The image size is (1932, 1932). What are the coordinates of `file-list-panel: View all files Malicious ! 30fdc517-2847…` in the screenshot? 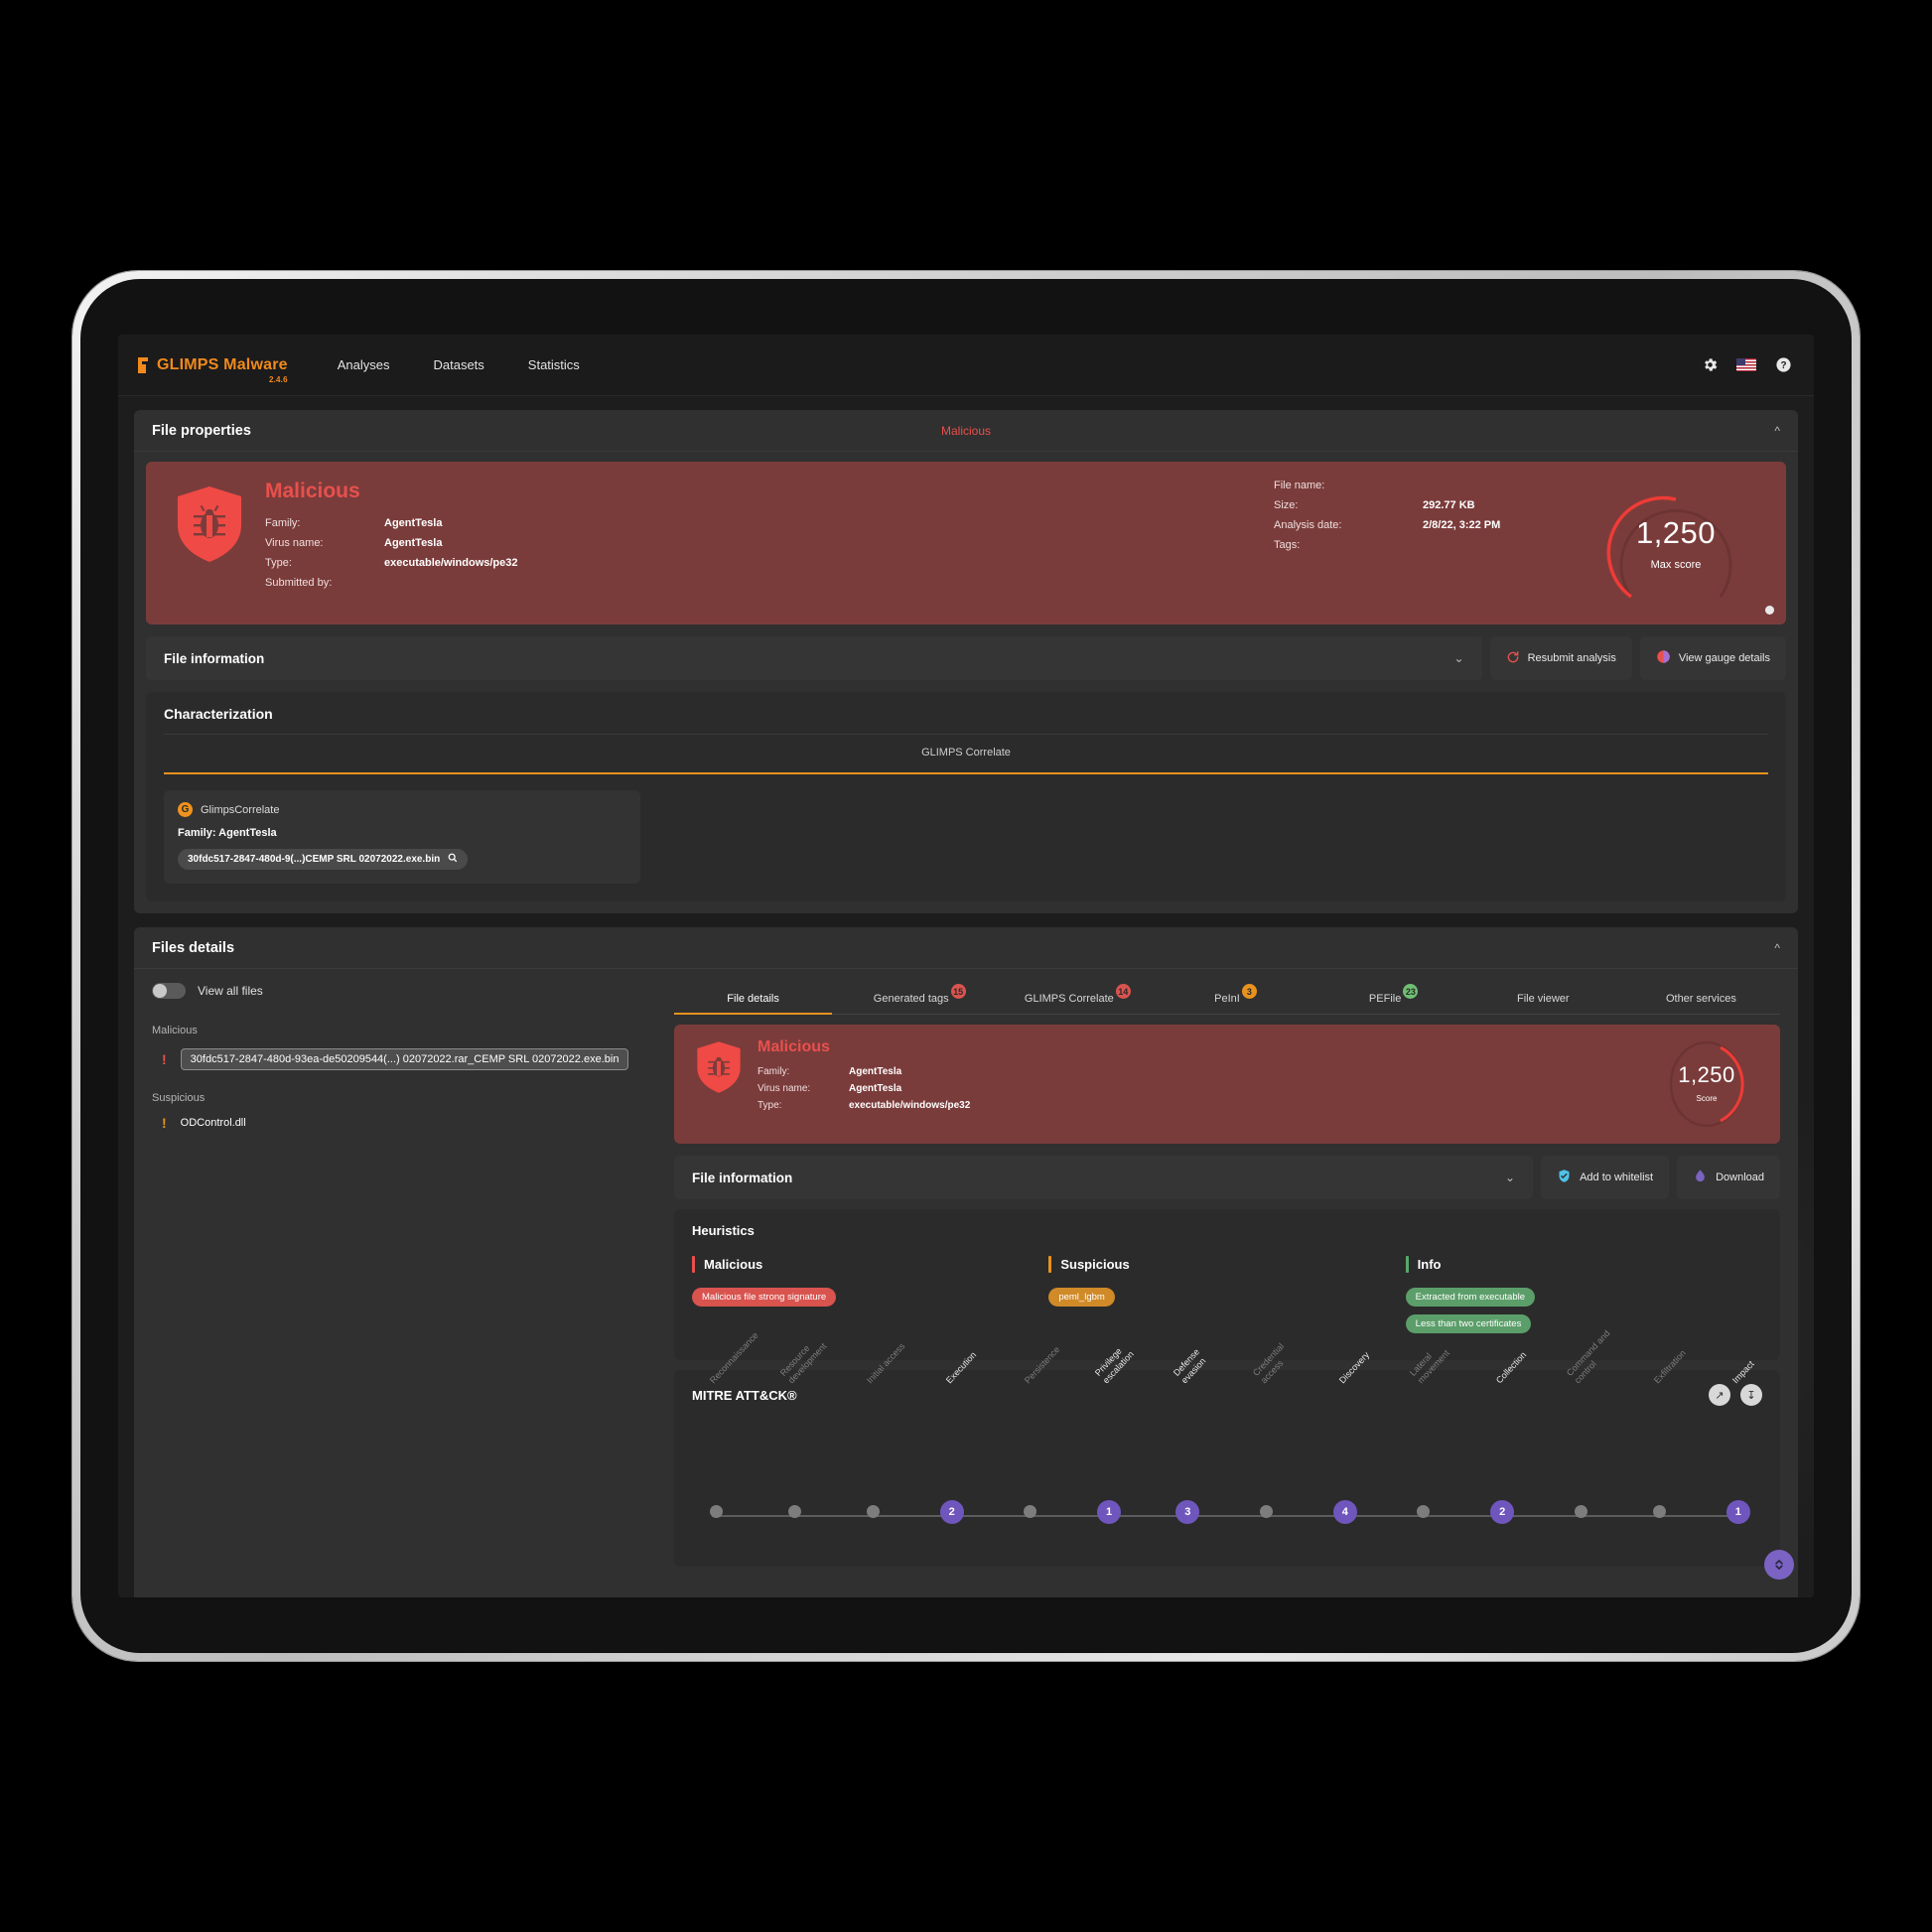 It's located at (405, 1285).